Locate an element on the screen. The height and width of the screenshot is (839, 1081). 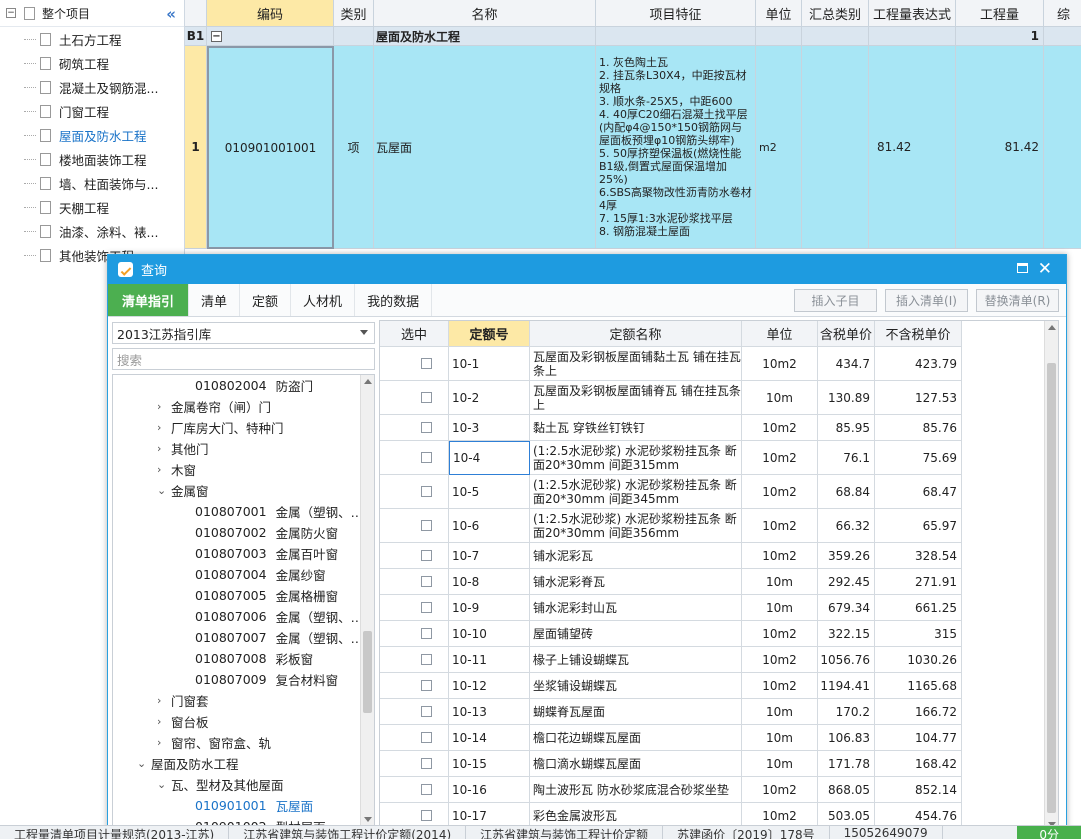
quota-no-cell: 10-1 is located at coordinates (489, 364).